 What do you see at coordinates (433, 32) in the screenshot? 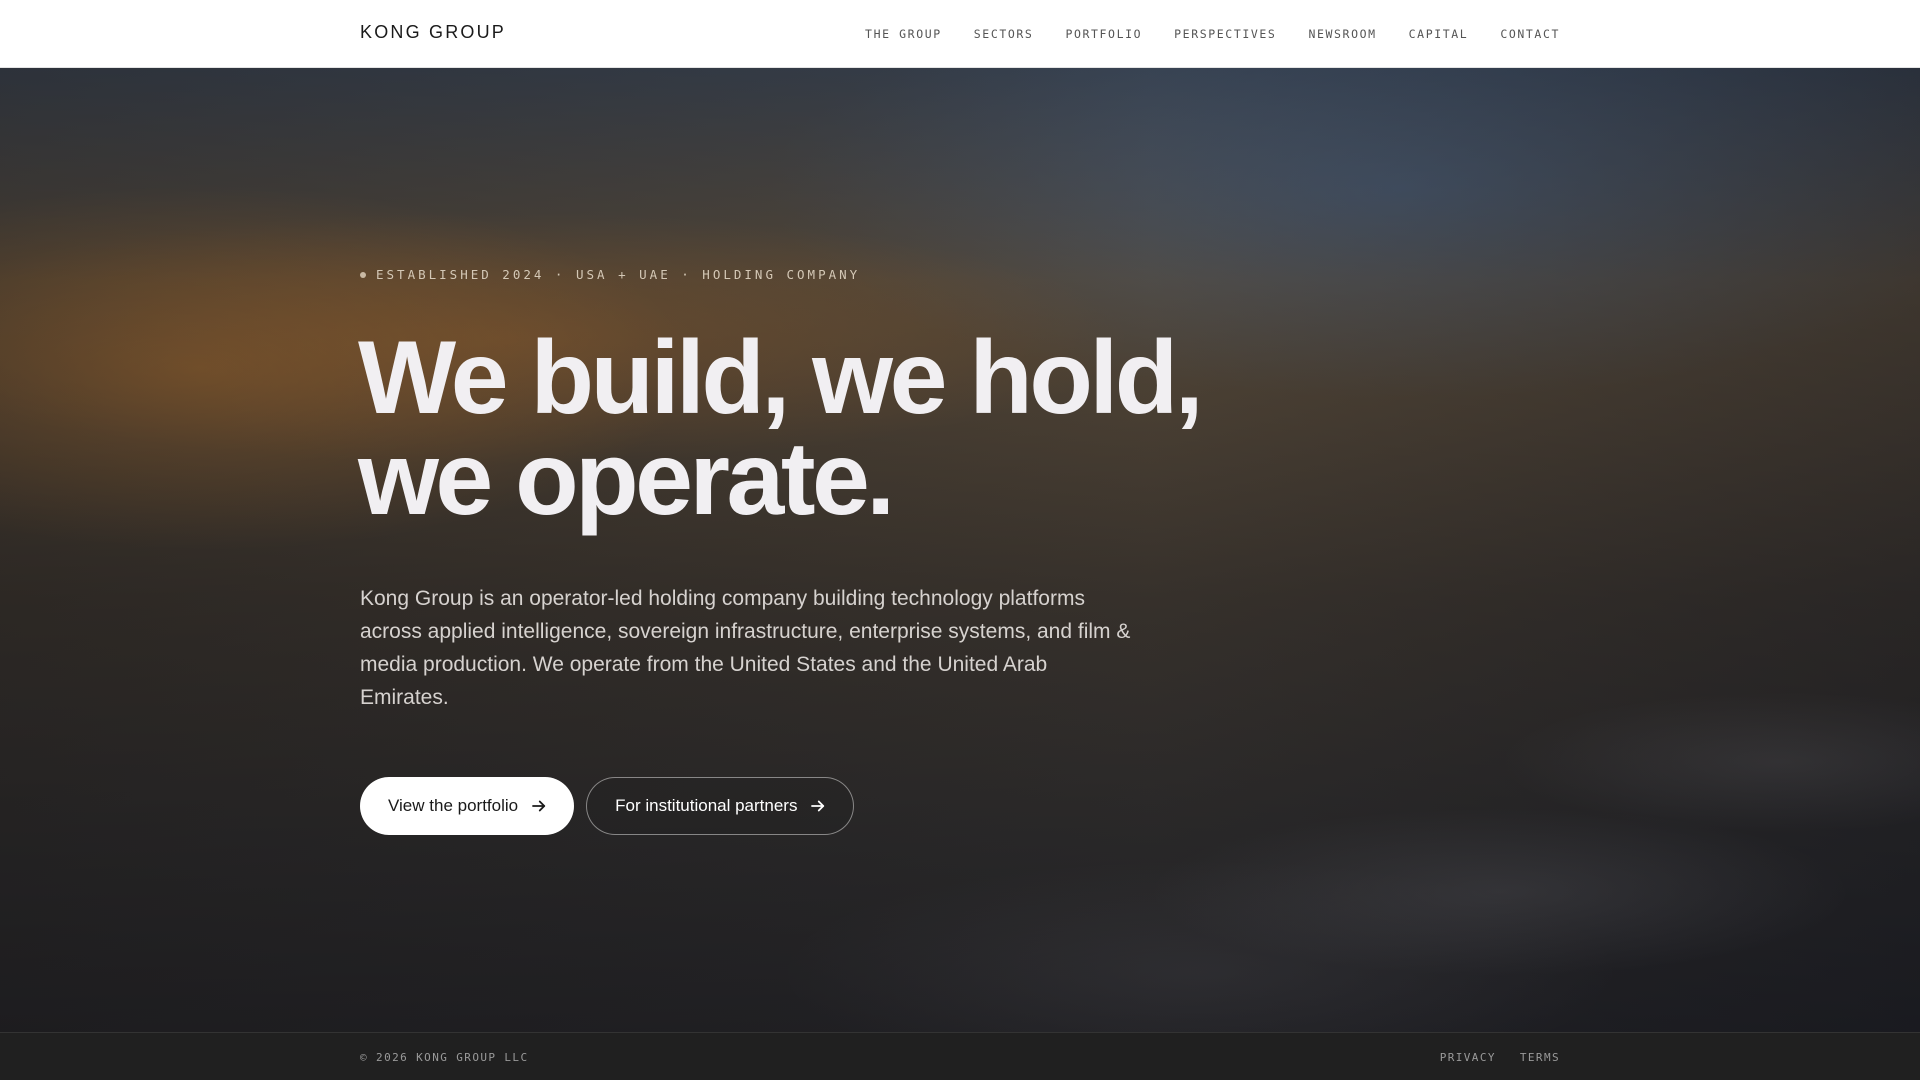
I see `brand-logo: KONG GROUP` at bounding box center [433, 32].